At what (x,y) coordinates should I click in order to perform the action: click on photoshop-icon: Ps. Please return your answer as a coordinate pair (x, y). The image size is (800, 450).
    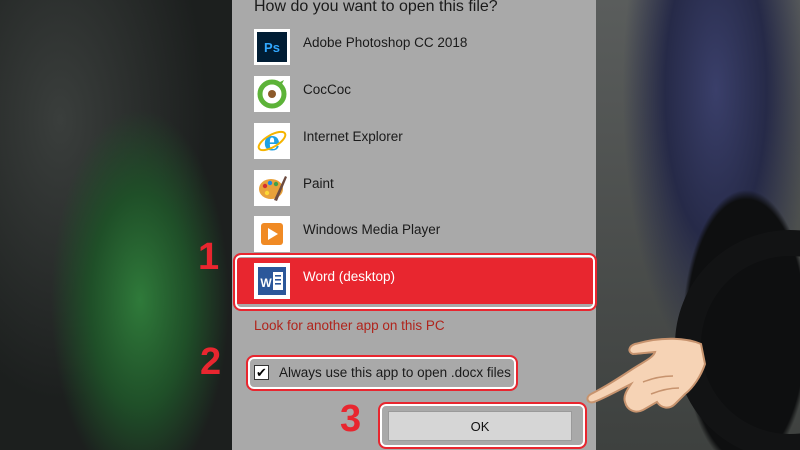
    Looking at the image, I should click on (272, 47).